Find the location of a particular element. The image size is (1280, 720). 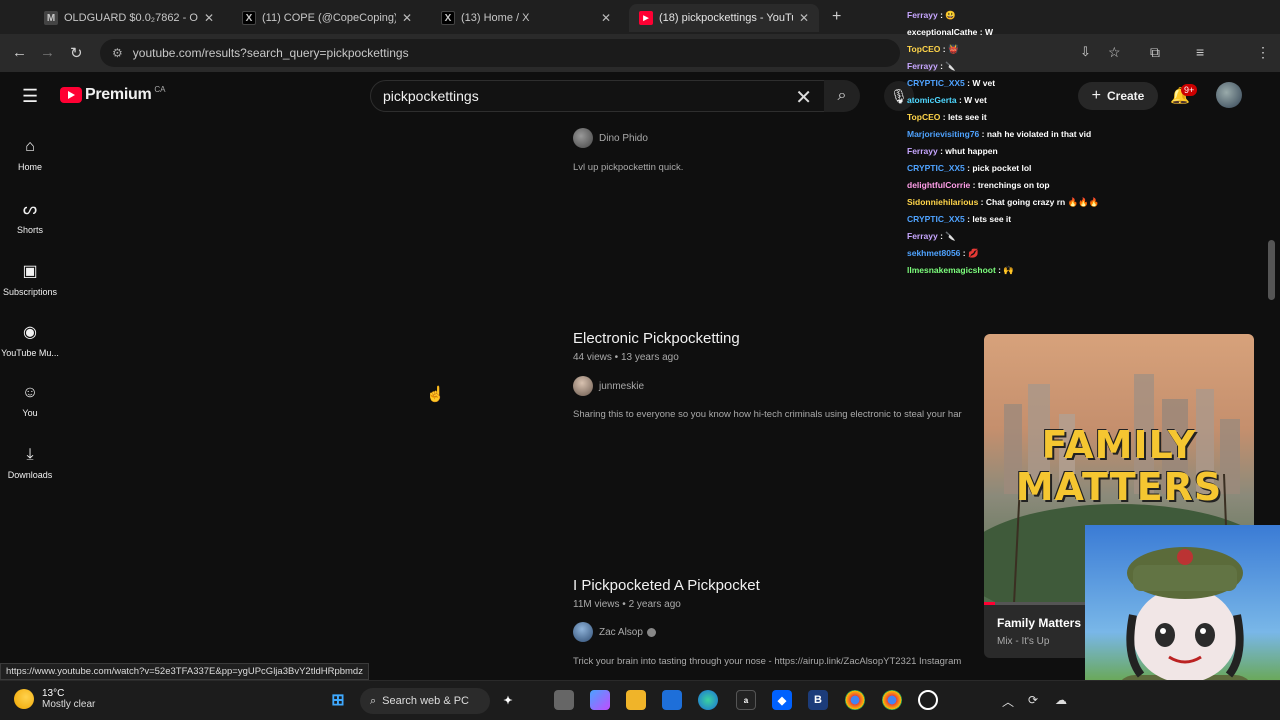

chat-message: exceptionalCathe : W is located at coordinates (950, 32).